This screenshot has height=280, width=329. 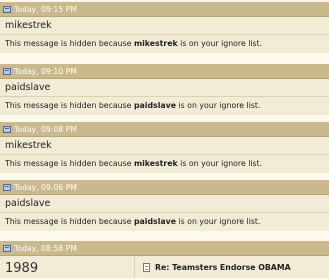 What do you see at coordinates (223, 267) in the screenshot?
I see `post-title-text: Re: Teamsters Endorse OBAMA` at bounding box center [223, 267].